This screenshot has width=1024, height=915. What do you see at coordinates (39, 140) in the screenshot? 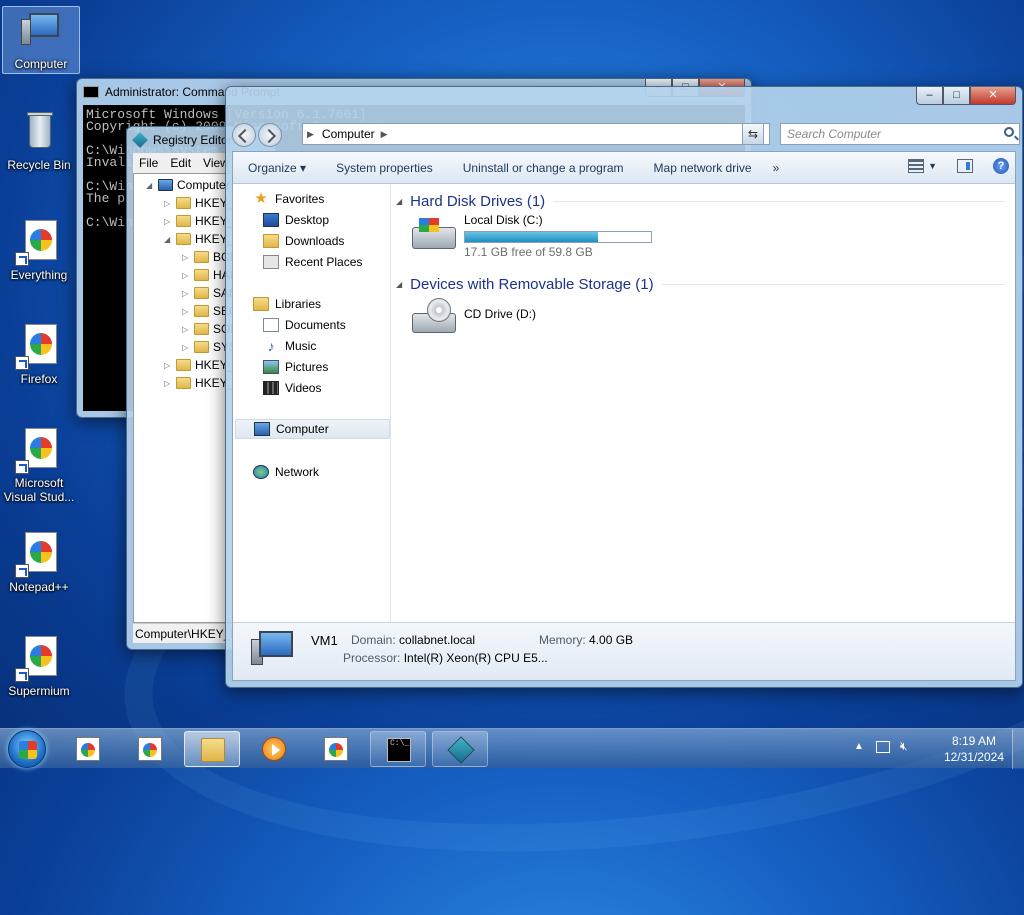
I see `desktop-icon-recycle-bin: Recycle Bin` at bounding box center [39, 140].